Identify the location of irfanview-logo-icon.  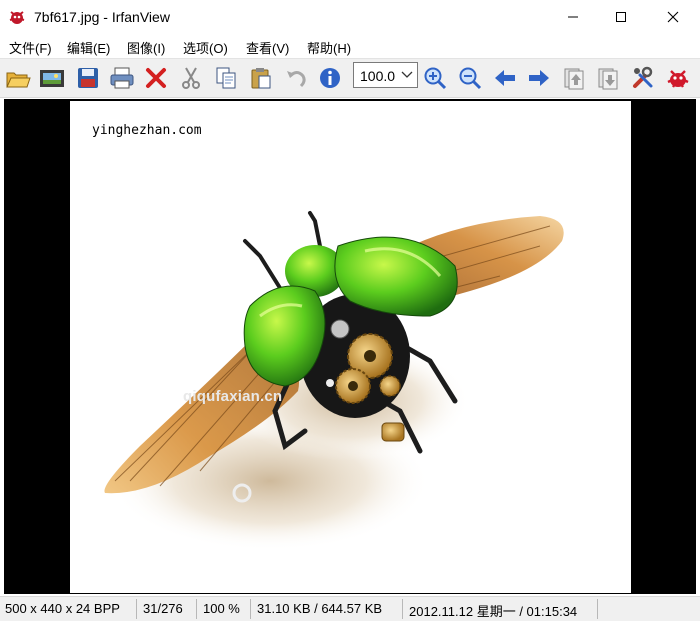
(678, 79).